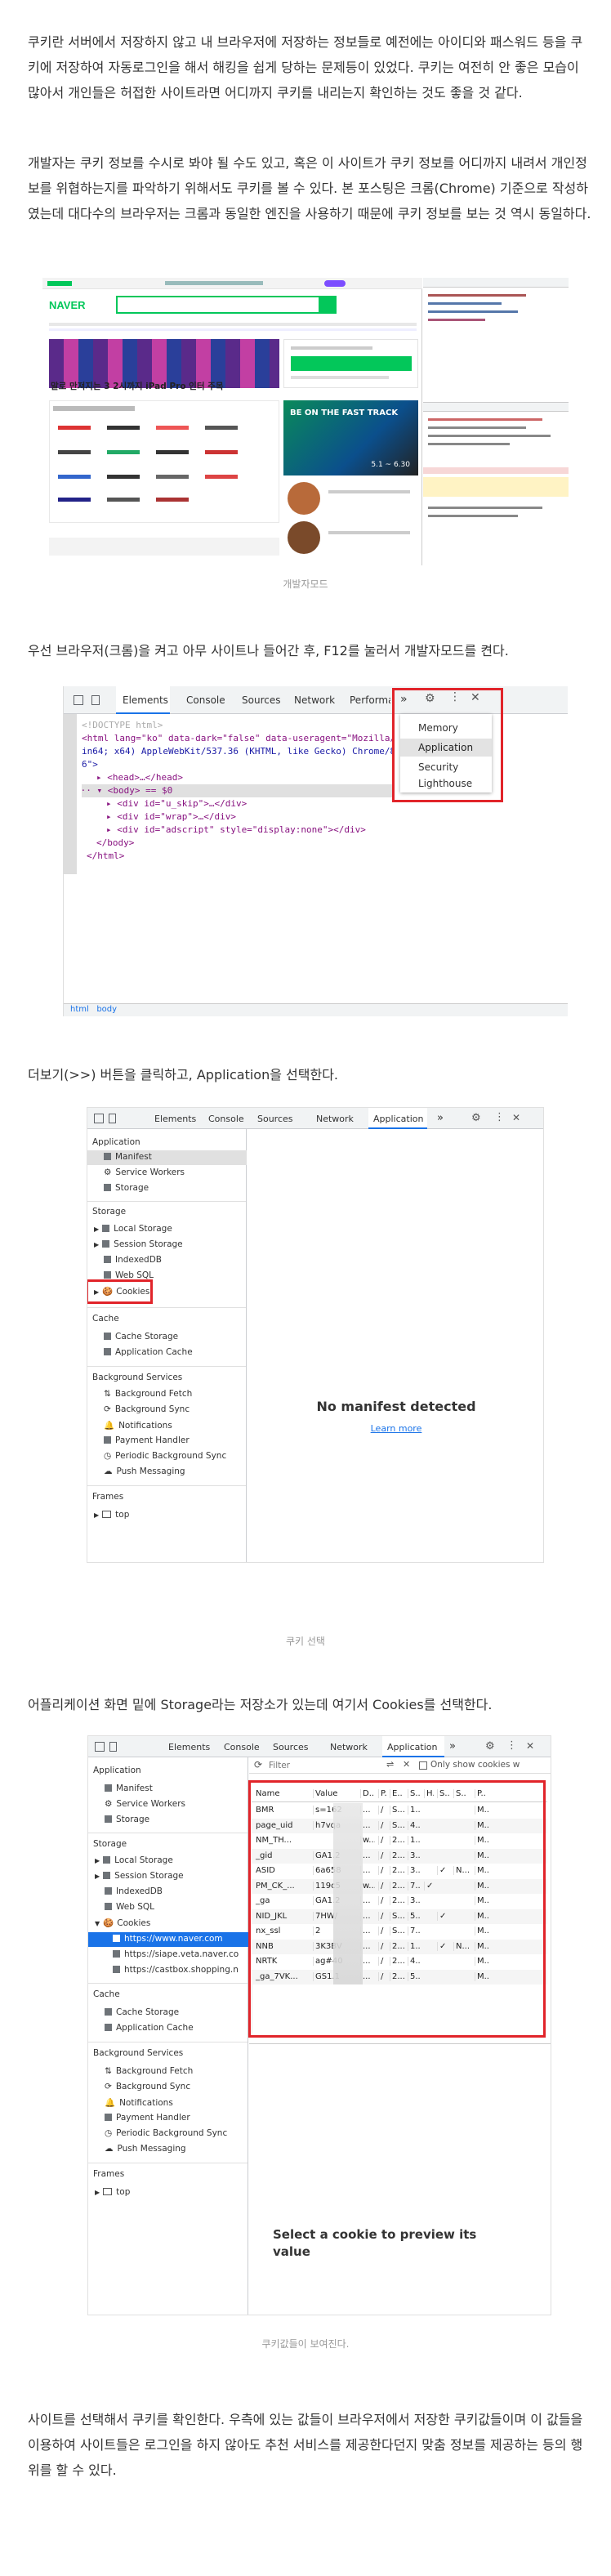 Image resolution: width=611 pixels, height=2576 pixels. What do you see at coordinates (168, 1939) in the screenshot?
I see `cookie-site-naver: https://www.naver.com` at bounding box center [168, 1939].